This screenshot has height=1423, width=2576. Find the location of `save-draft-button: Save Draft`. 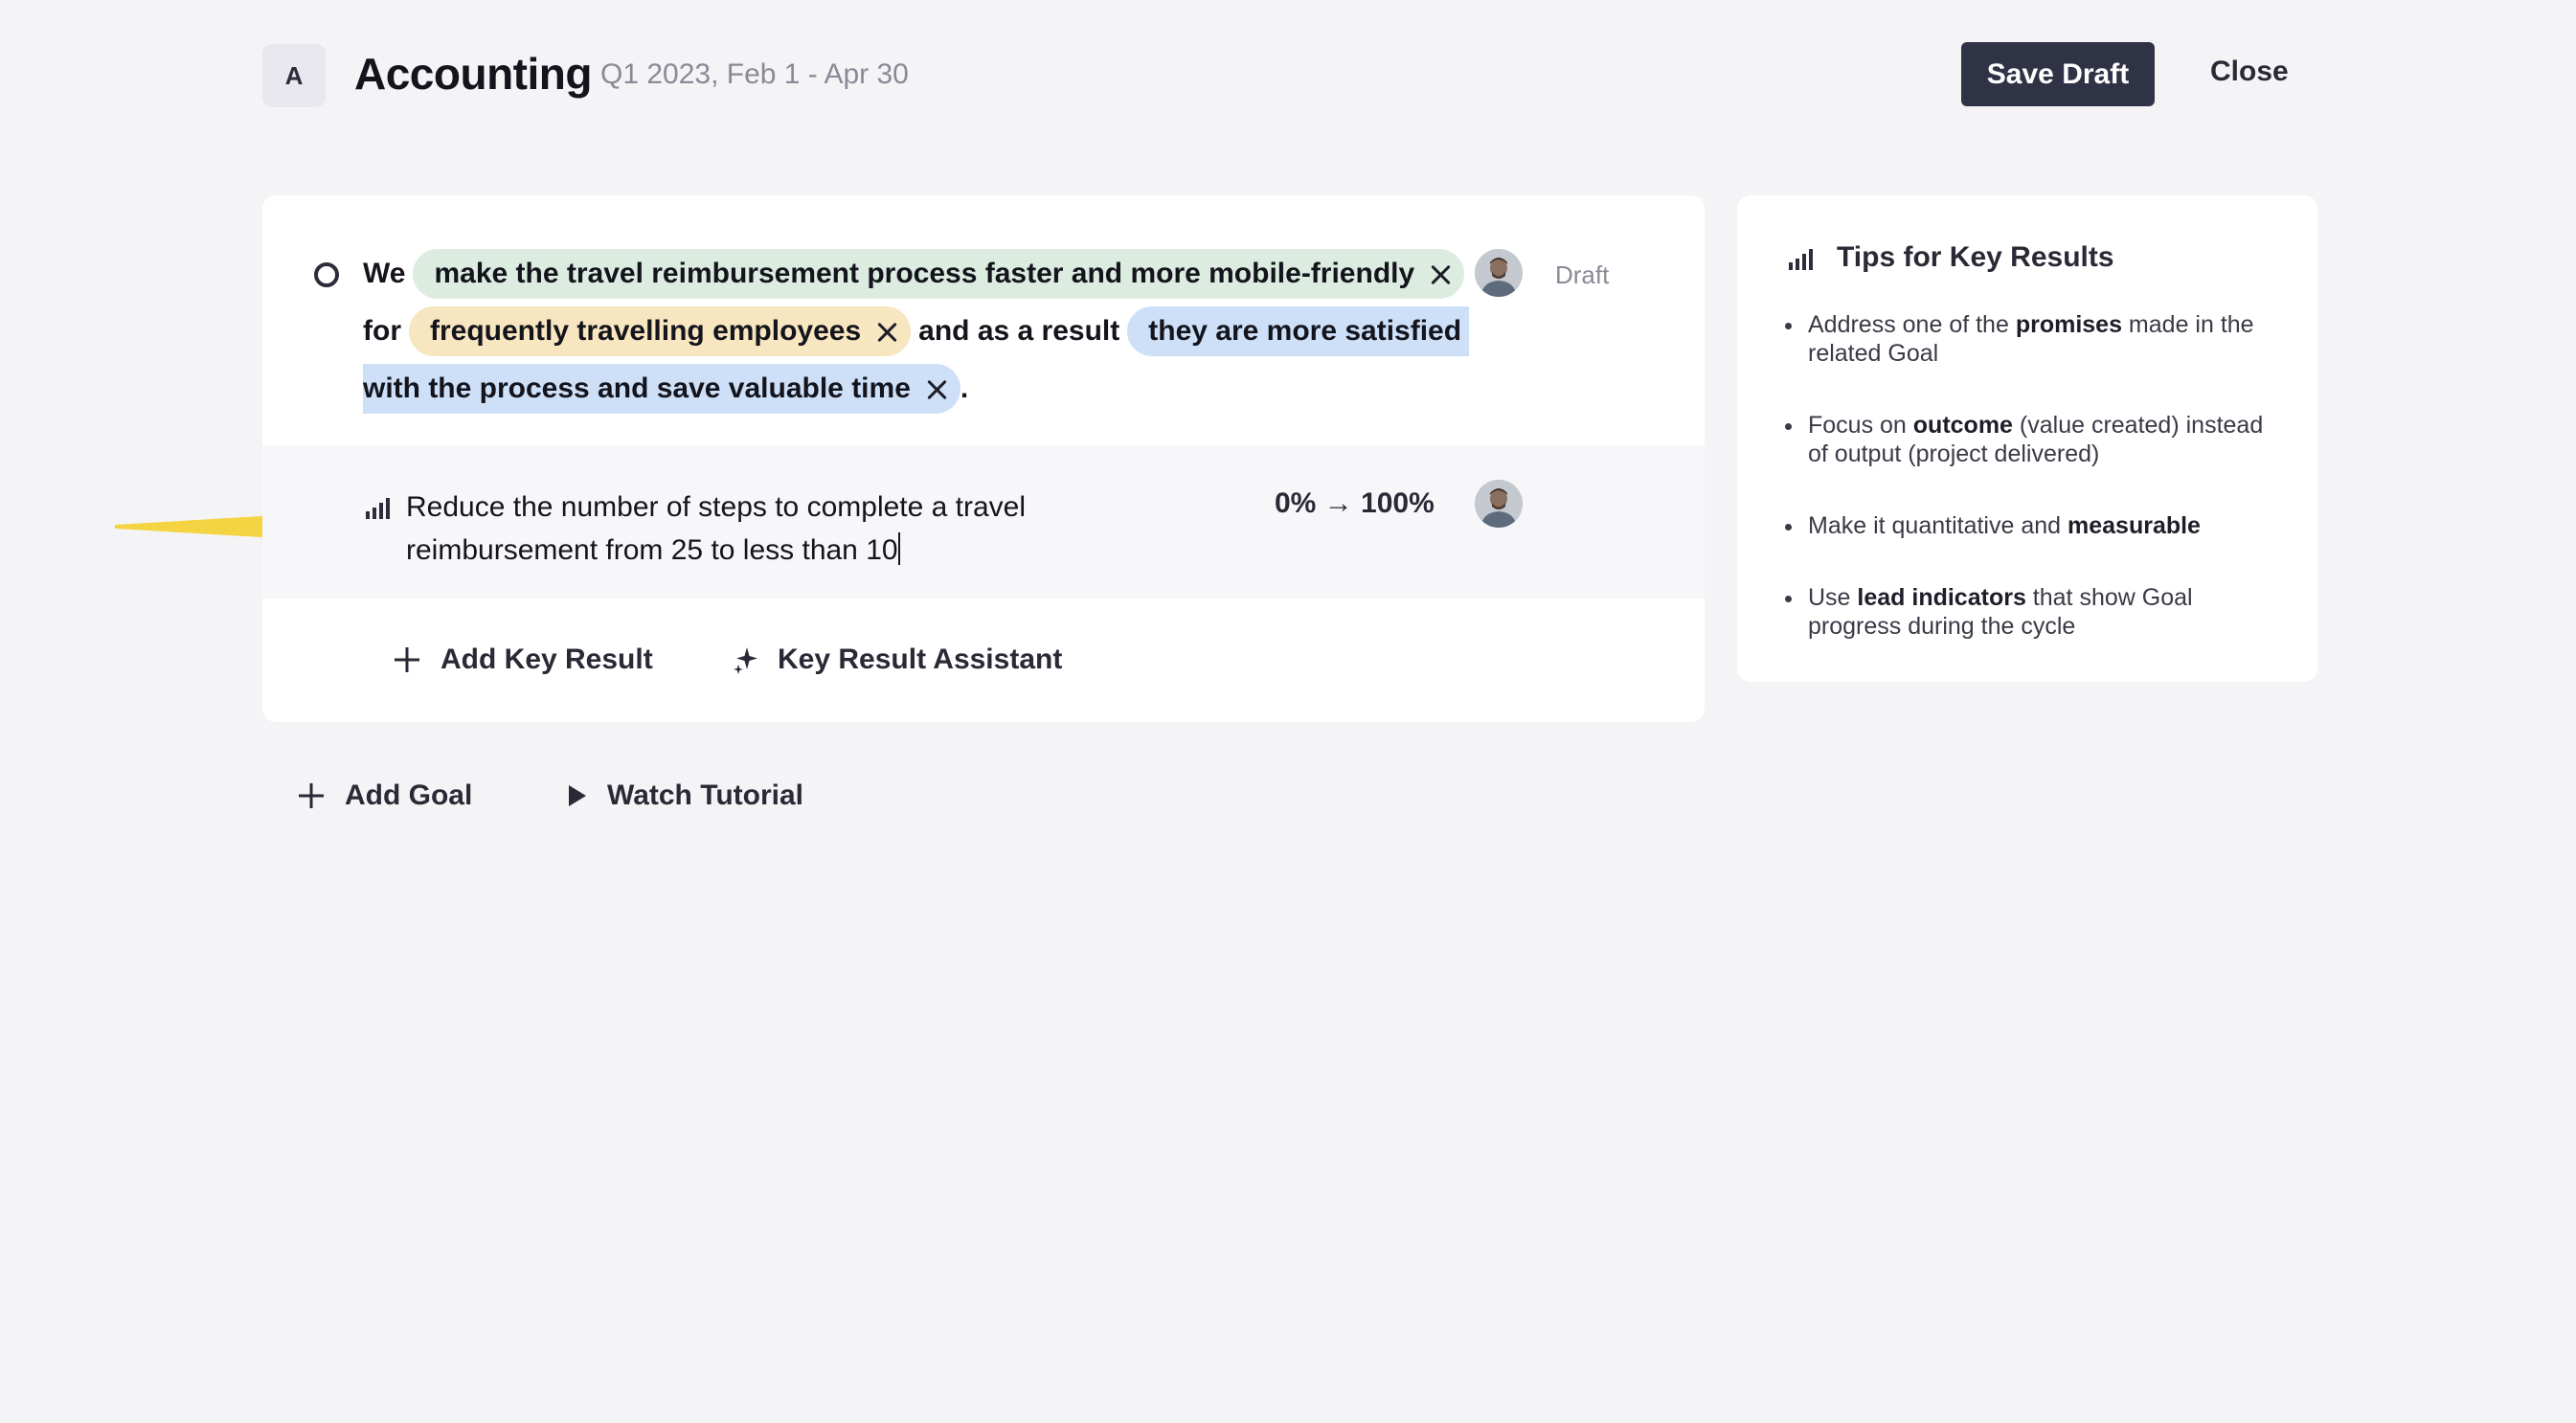

save-draft-button: Save Draft is located at coordinates (2058, 74).